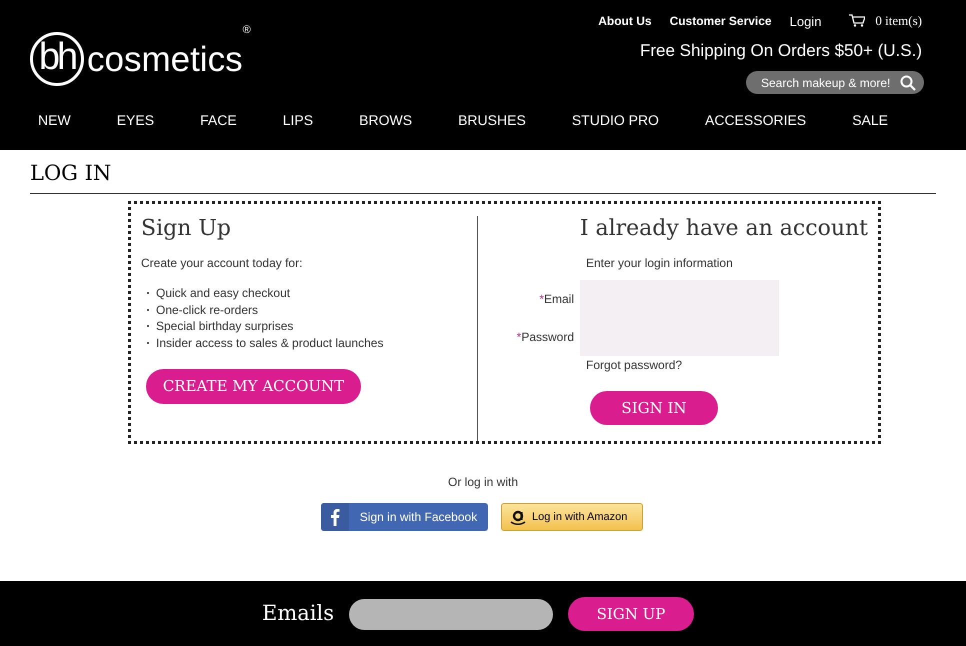 This screenshot has height=646, width=966. What do you see at coordinates (135, 120) in the screenshot?
I see `nav-menu-item: EYES` at bounding box center [135, 120].